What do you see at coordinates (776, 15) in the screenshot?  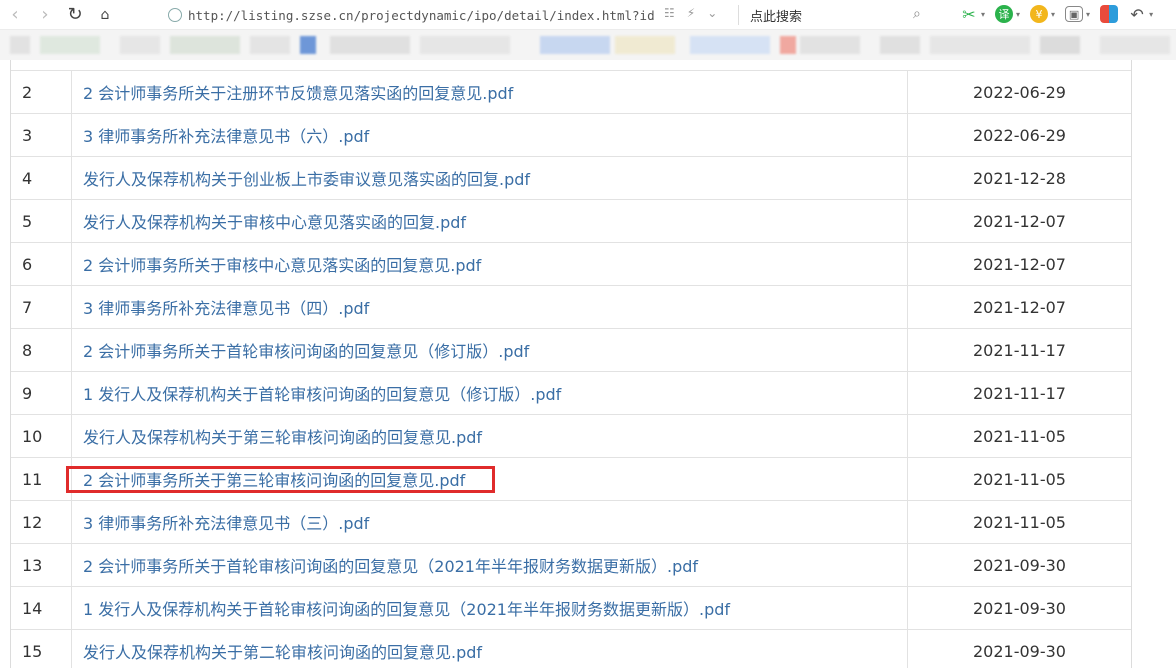 I see `search-input: 点此搜索` at bounding box center [776, 15].